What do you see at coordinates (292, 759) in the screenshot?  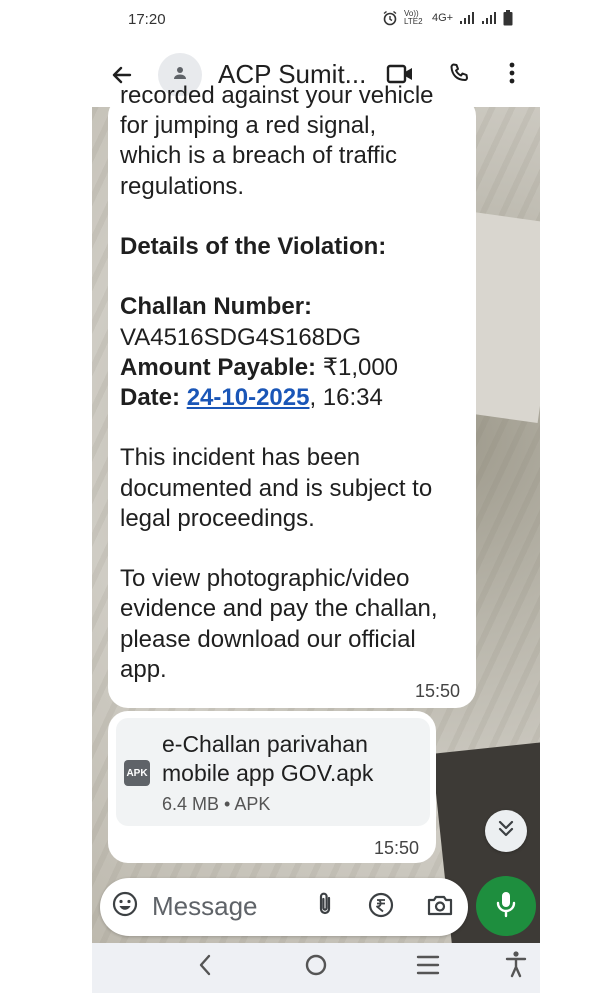 I see `attachment-file-name: e-Challan parivahan mobile app GOV.apk` at bounding box center [292, 759].